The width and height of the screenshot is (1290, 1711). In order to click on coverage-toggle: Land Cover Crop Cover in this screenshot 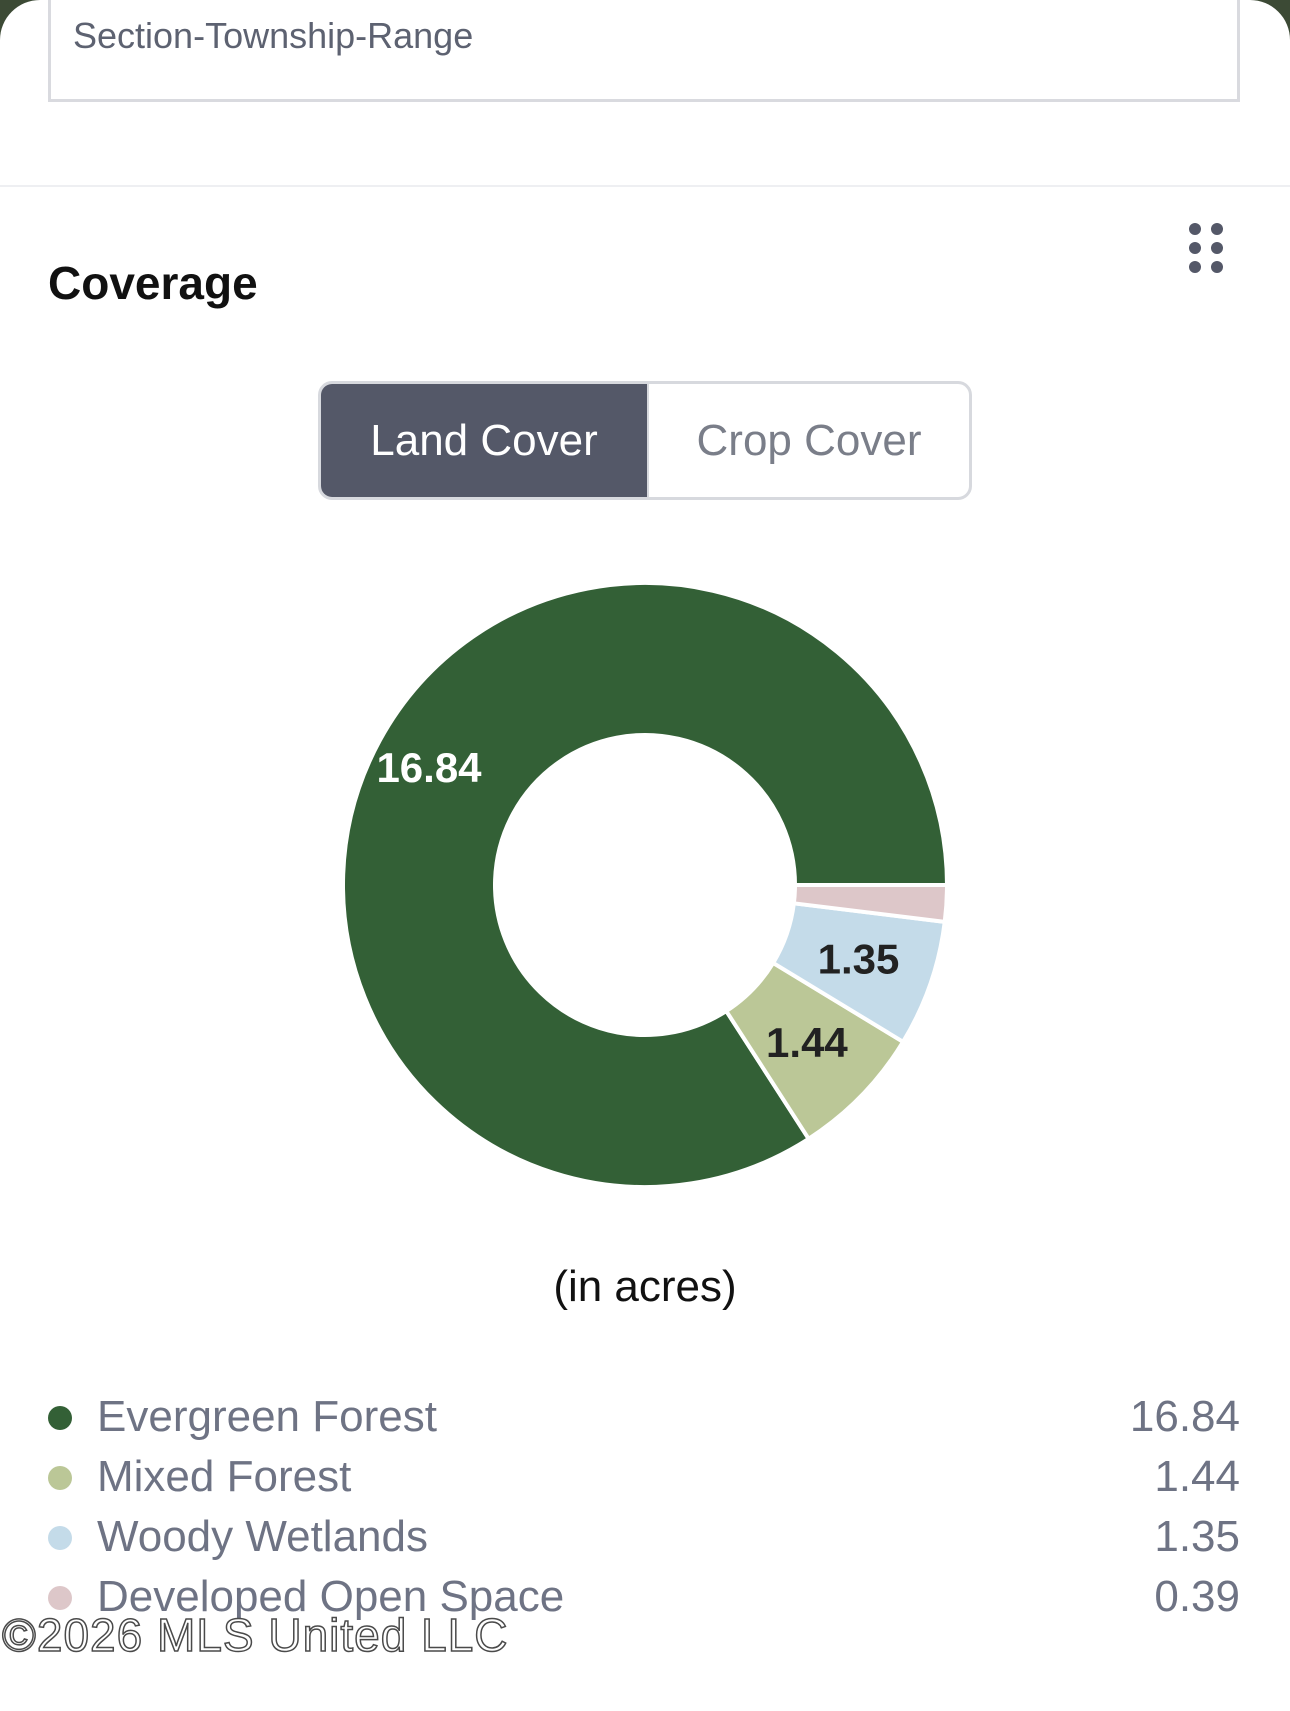, I will do `click(645, 440)`.